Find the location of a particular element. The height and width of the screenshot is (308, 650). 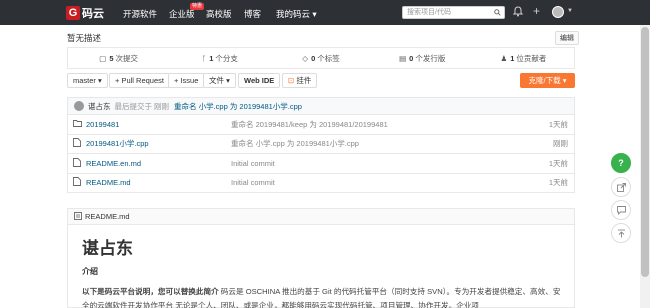

repo-description: 暂无描述 is located at coordinates (84, 38).